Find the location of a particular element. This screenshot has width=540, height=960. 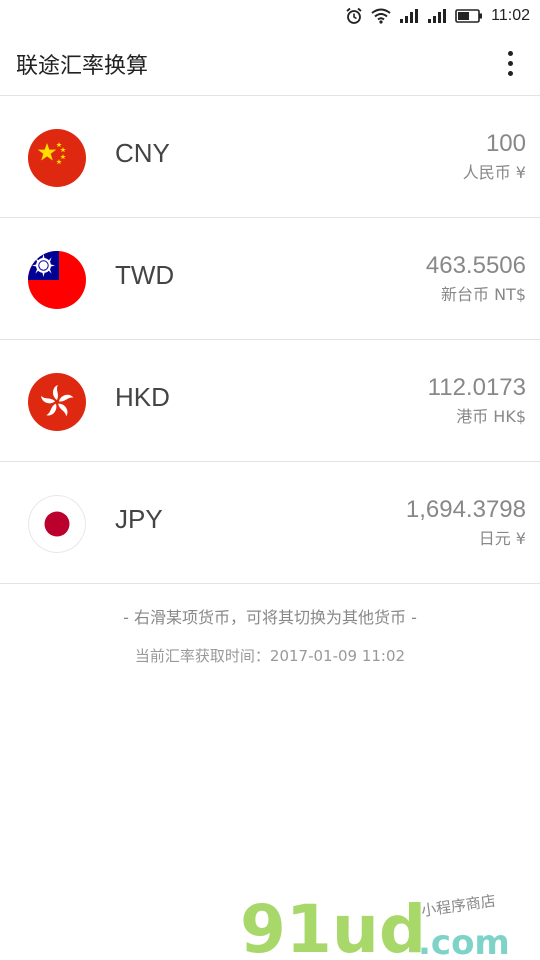

watermark-brand: 91ud is located at coordinates (333, 925).